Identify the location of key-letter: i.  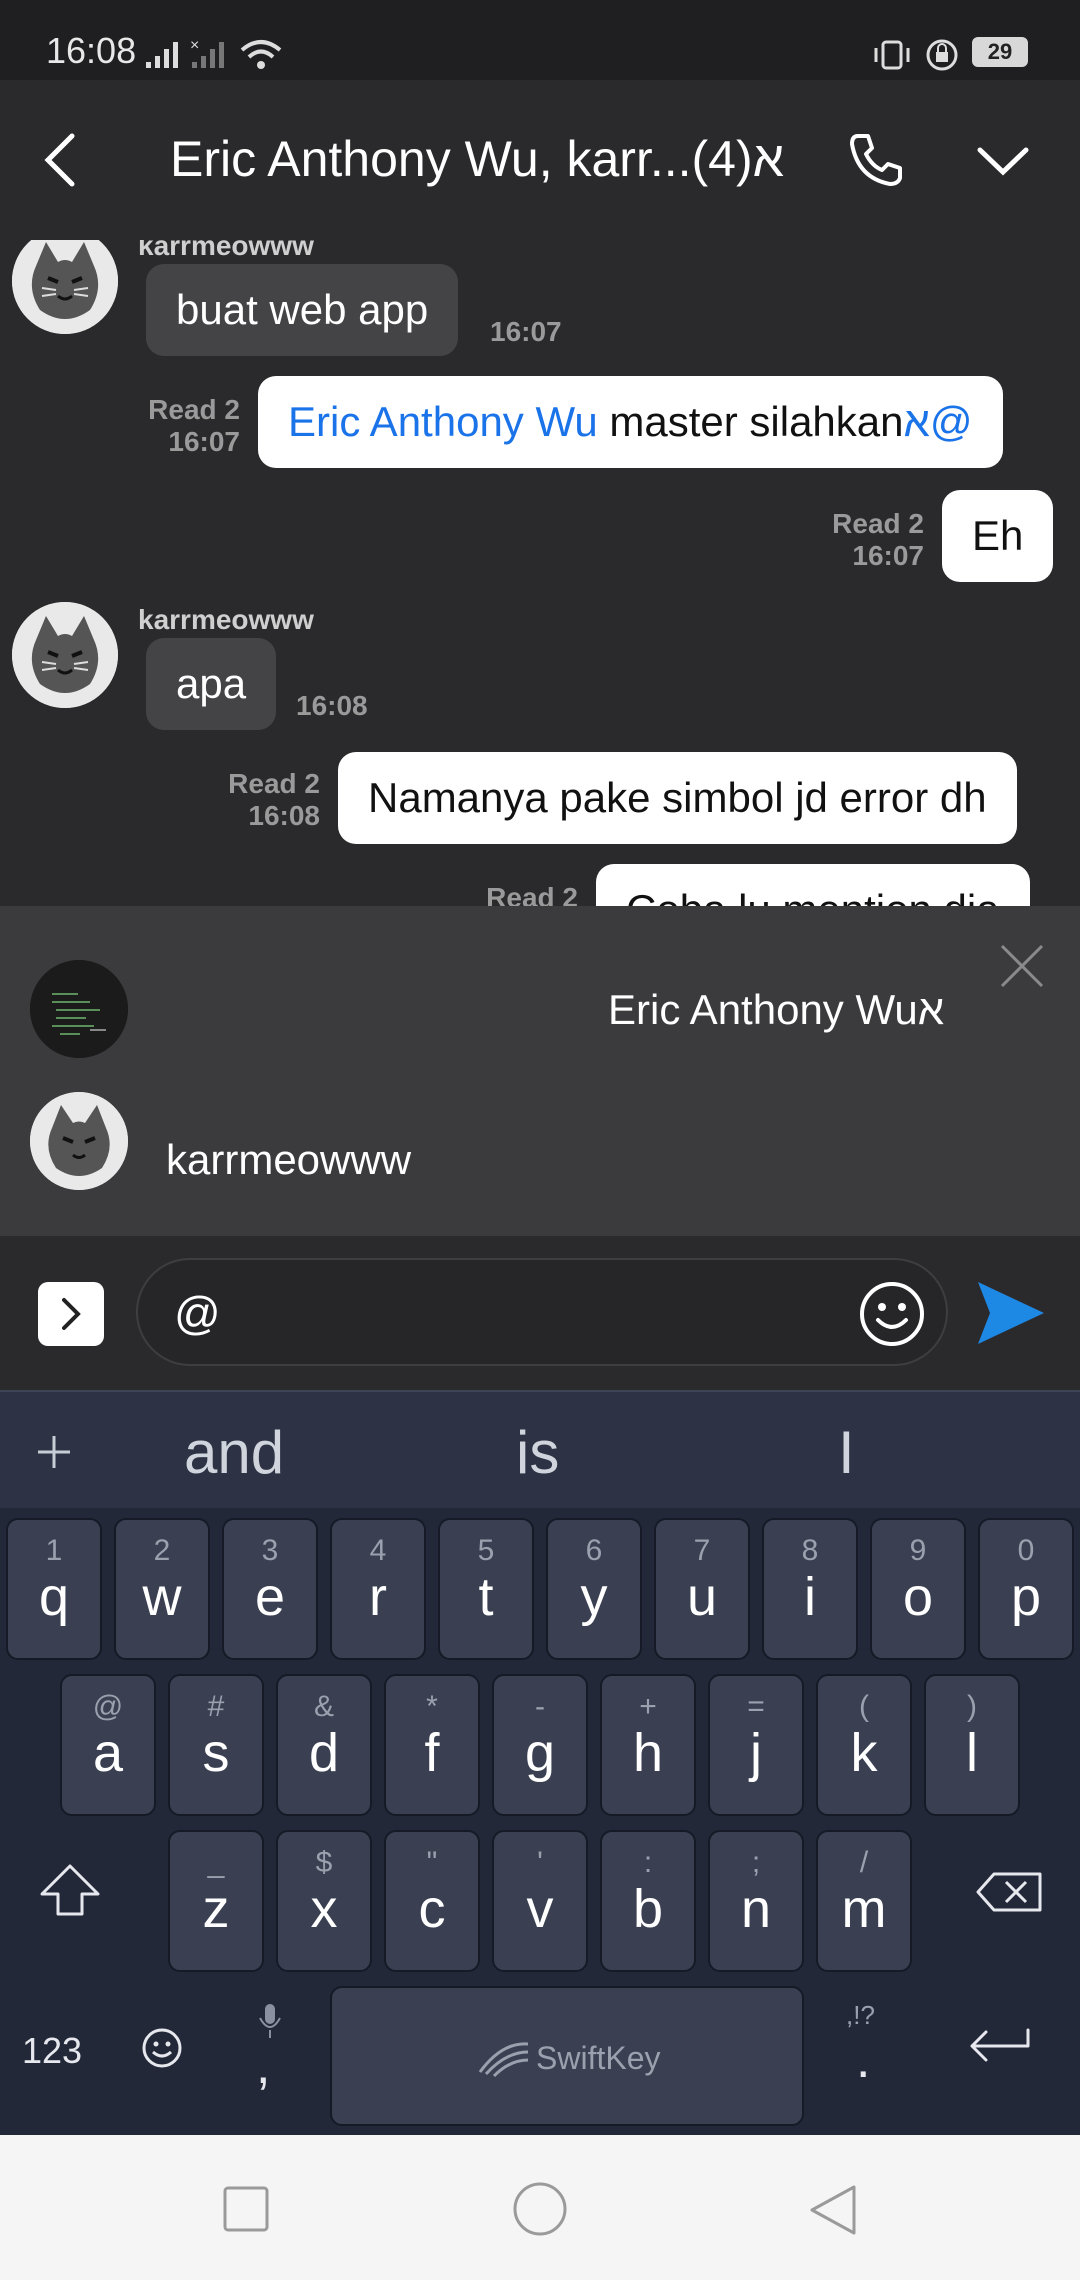
(810, 1597).